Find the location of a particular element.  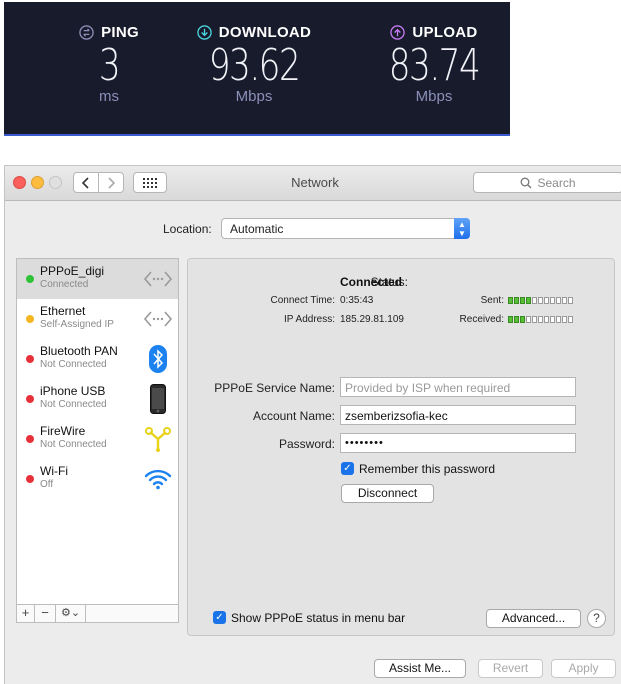

wifi-icon is located at coordinates (158, 479).